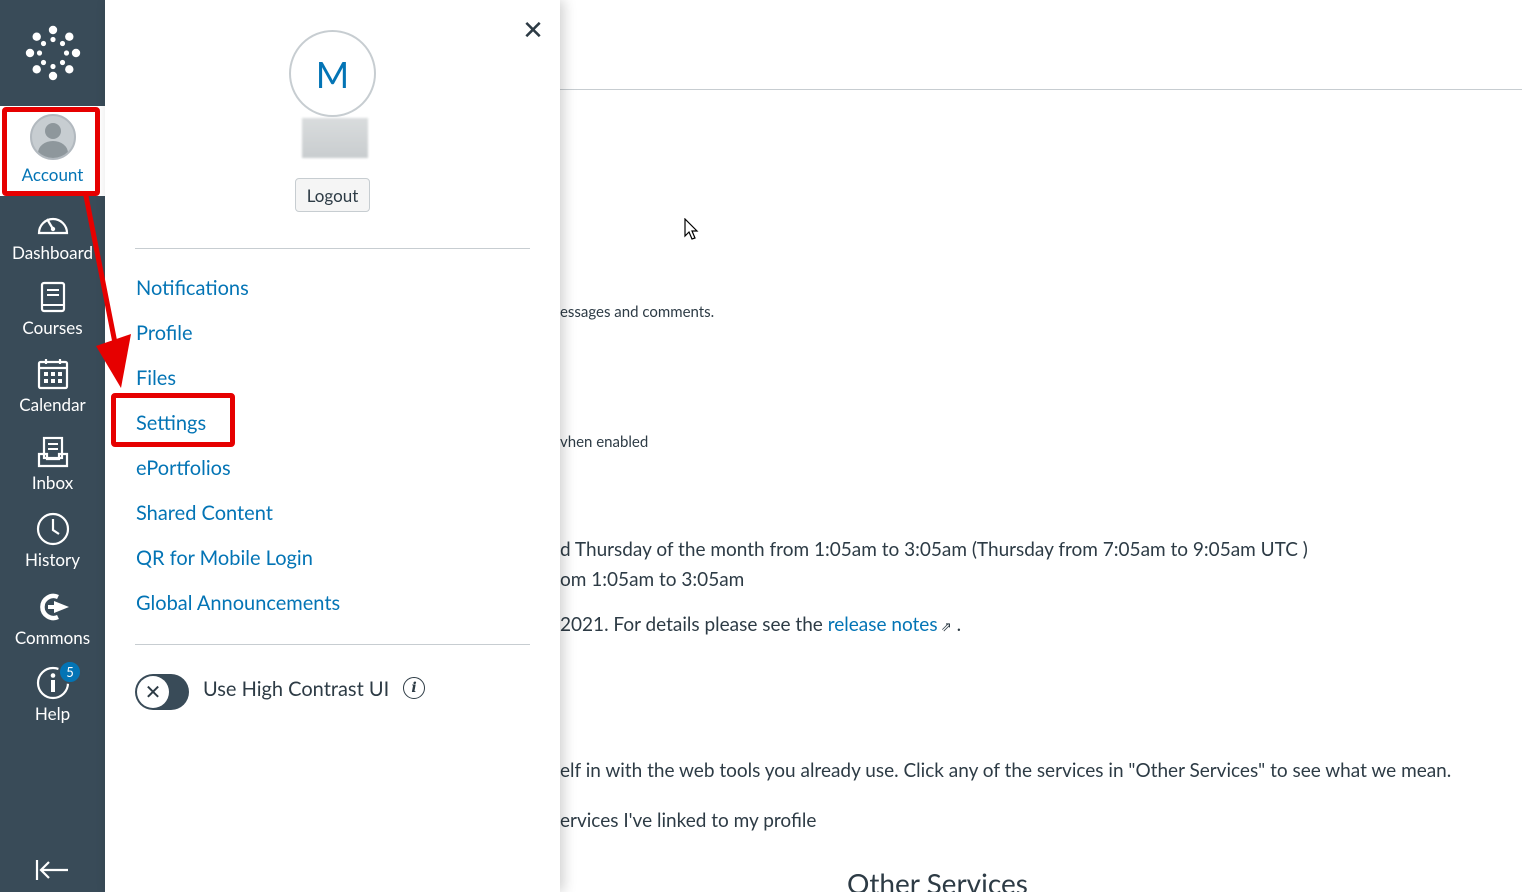  I want to click on toggle-off-x-icon: ✕, so click(153, 692).